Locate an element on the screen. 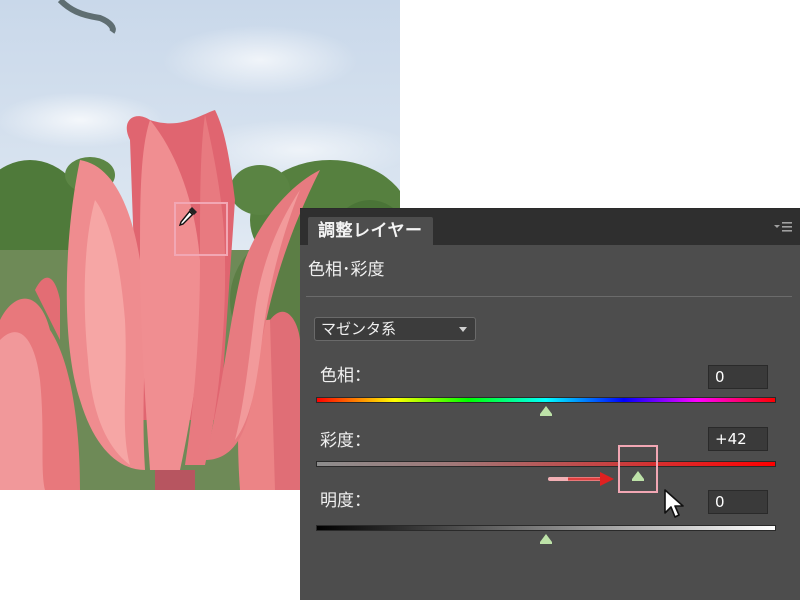 Image resolution: width=800 pixels, height=600 pixels. hue-slider-thumb is located at coordinates (546, 411).